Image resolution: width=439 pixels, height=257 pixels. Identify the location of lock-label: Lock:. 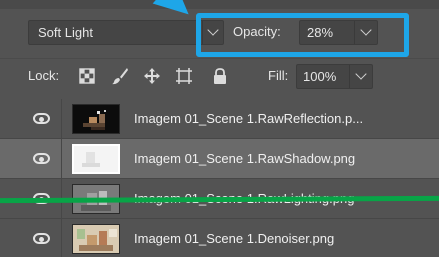
(44, 75).